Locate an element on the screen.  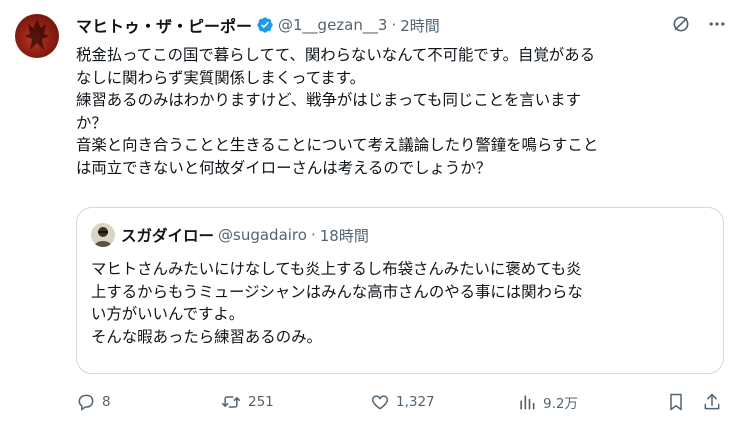
author-name: マヒトゥ・ザ・ピーポー is located at coordinates (164, 25).